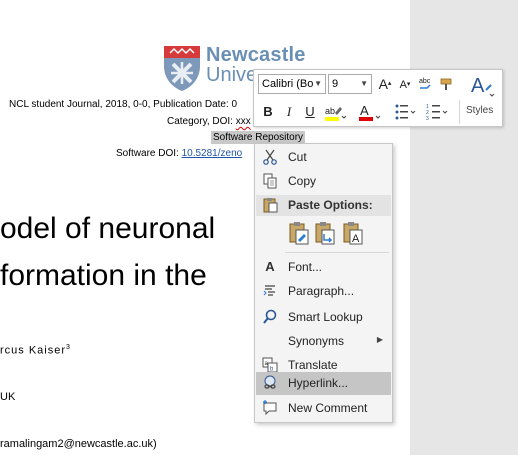 This screenshot has width=518, height=455. Describe the element at coordinates (268, 112) in the screenshot. I see `bold-button: B` at that location.